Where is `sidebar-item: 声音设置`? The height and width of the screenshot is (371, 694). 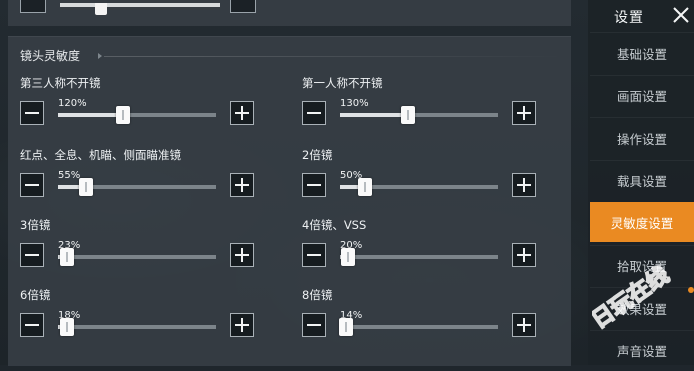
sidebar-item: 声音设置 is located at coordinates (642, 350).